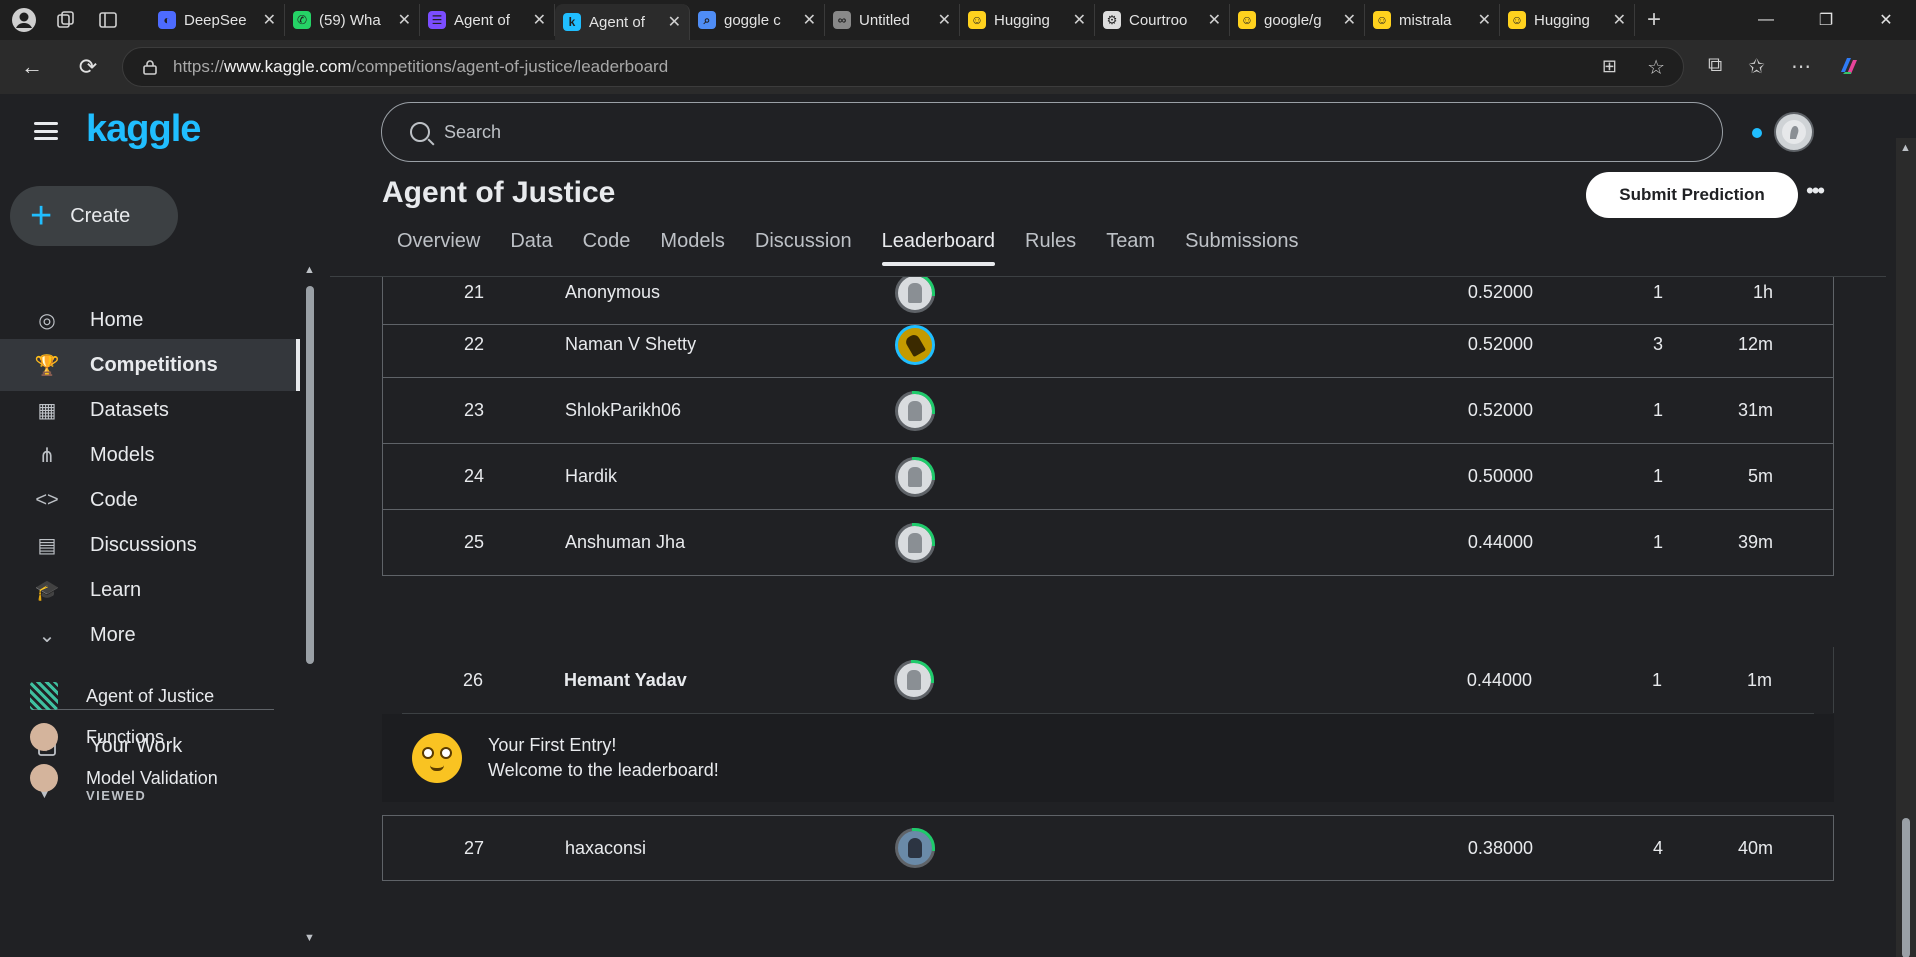  Describe the element at coordinates (1241, 245) in the screenshot. I see `tab-submissions: Submissions` at that location.